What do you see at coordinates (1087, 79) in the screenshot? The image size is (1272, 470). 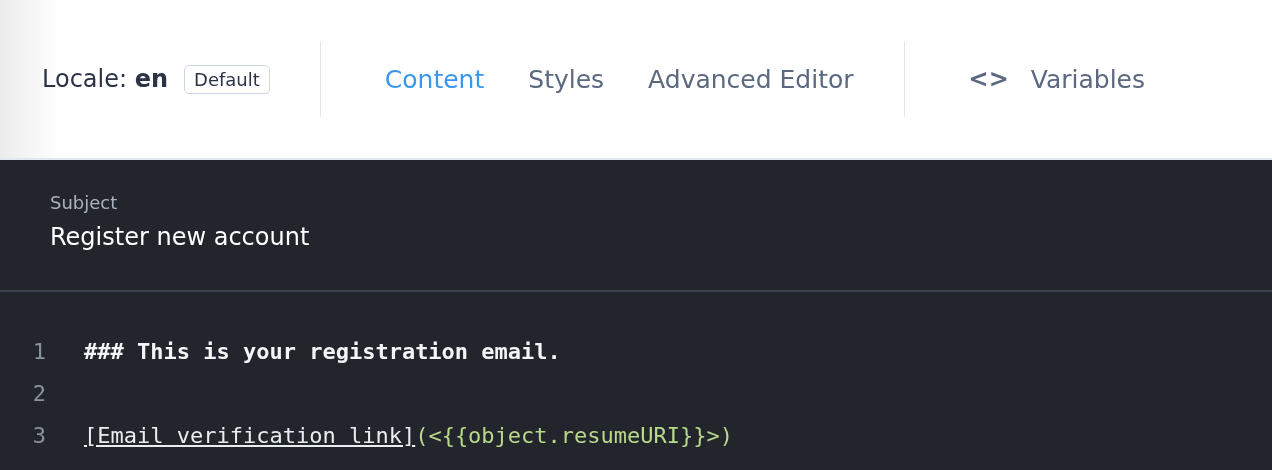 I see `variables-button: Variables` at bounding box center [1087, 79].